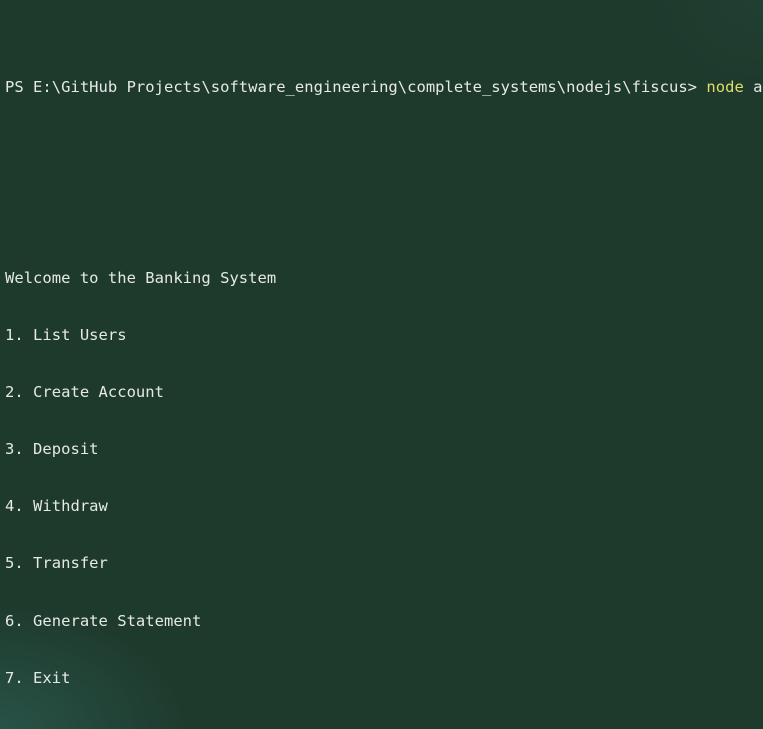 This screenshot has width=763, height=729. Describe the element at coordinates (56, 506) in the screenshot. I see `menu-item-4-withdraw: 4. Withdraw` at that location.